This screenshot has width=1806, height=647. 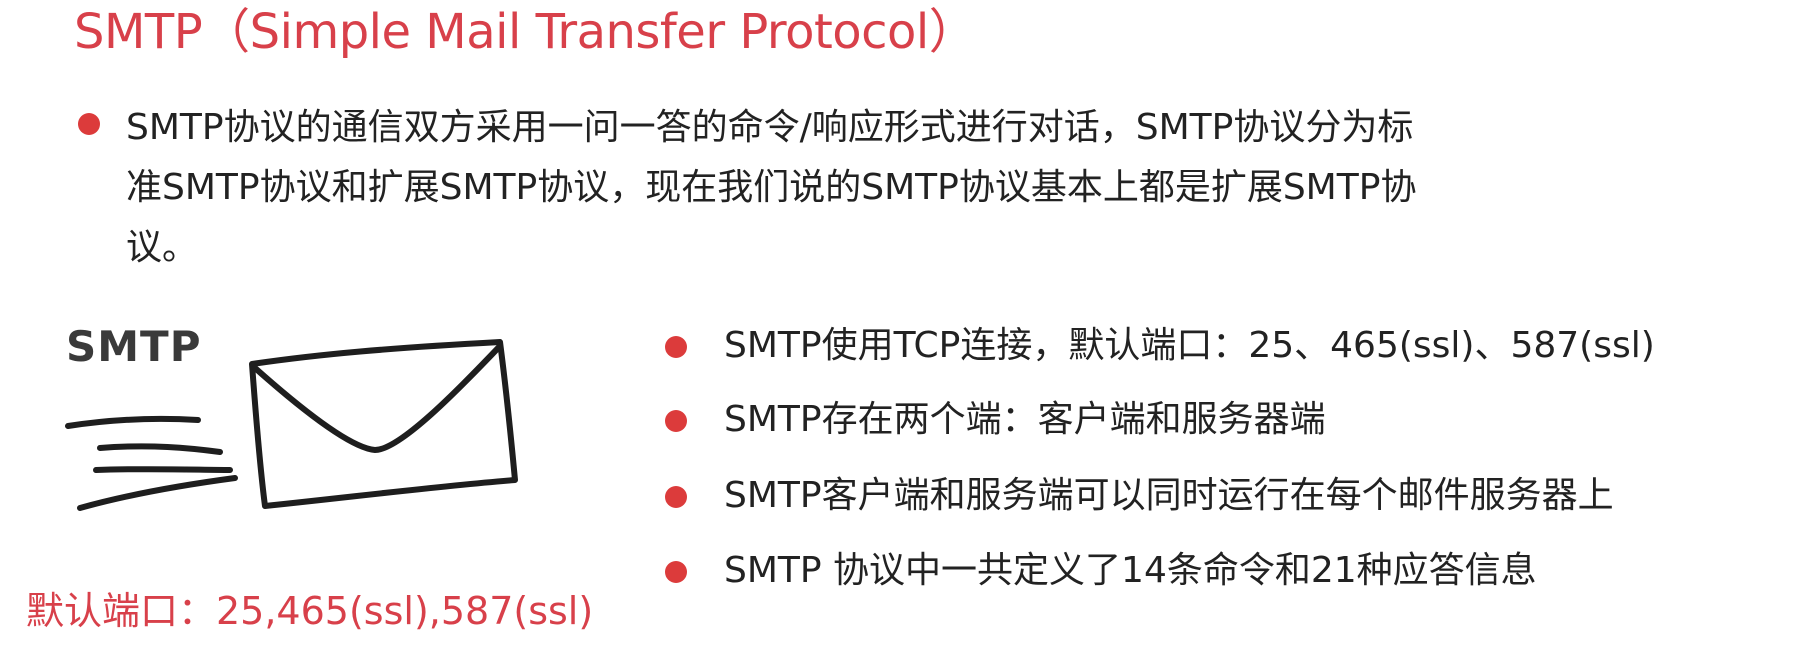 What do you see at coordinates (1130, 570) in the screenshot?
I see `list-item: SMTP 协议中一共定义了14条命令和21种应答信息` at bounding box center [1130, 570].